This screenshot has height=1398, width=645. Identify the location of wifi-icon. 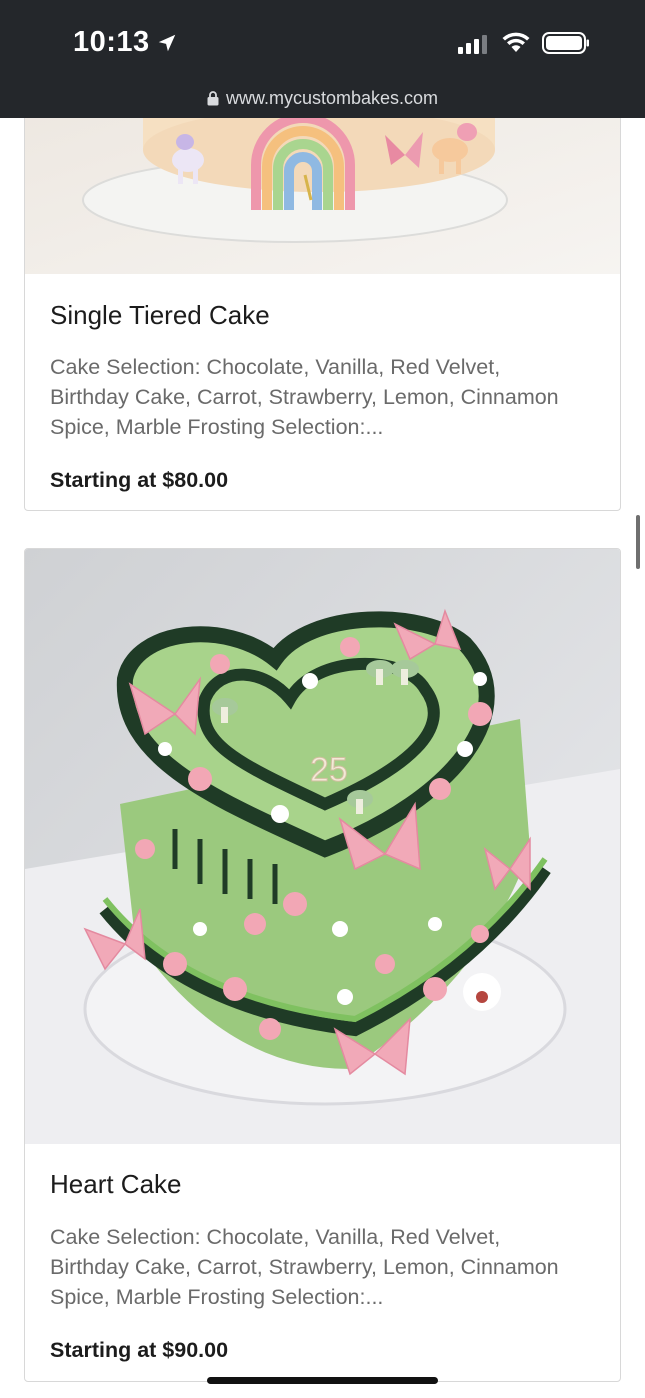
(516, 42).